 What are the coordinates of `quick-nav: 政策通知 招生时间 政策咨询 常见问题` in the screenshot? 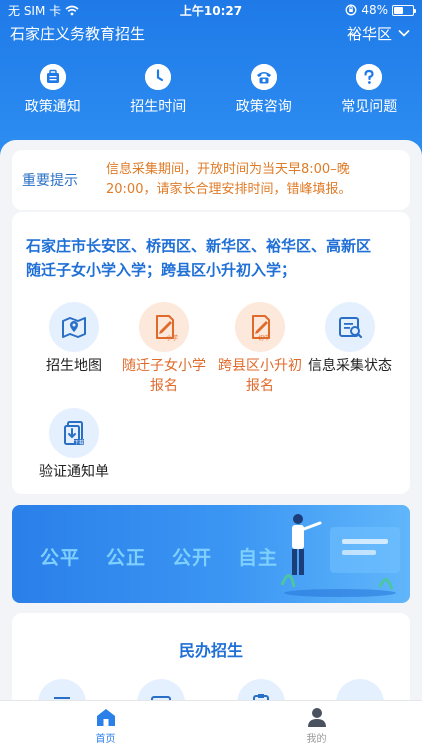 It's located at (211, 92).